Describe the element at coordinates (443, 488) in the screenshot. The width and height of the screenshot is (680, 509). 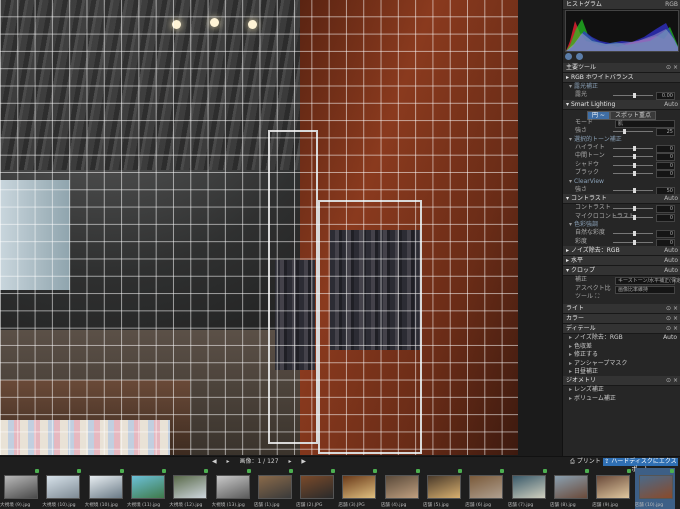
I see `thumbnail: 店舗 (5).jpg` at that location.